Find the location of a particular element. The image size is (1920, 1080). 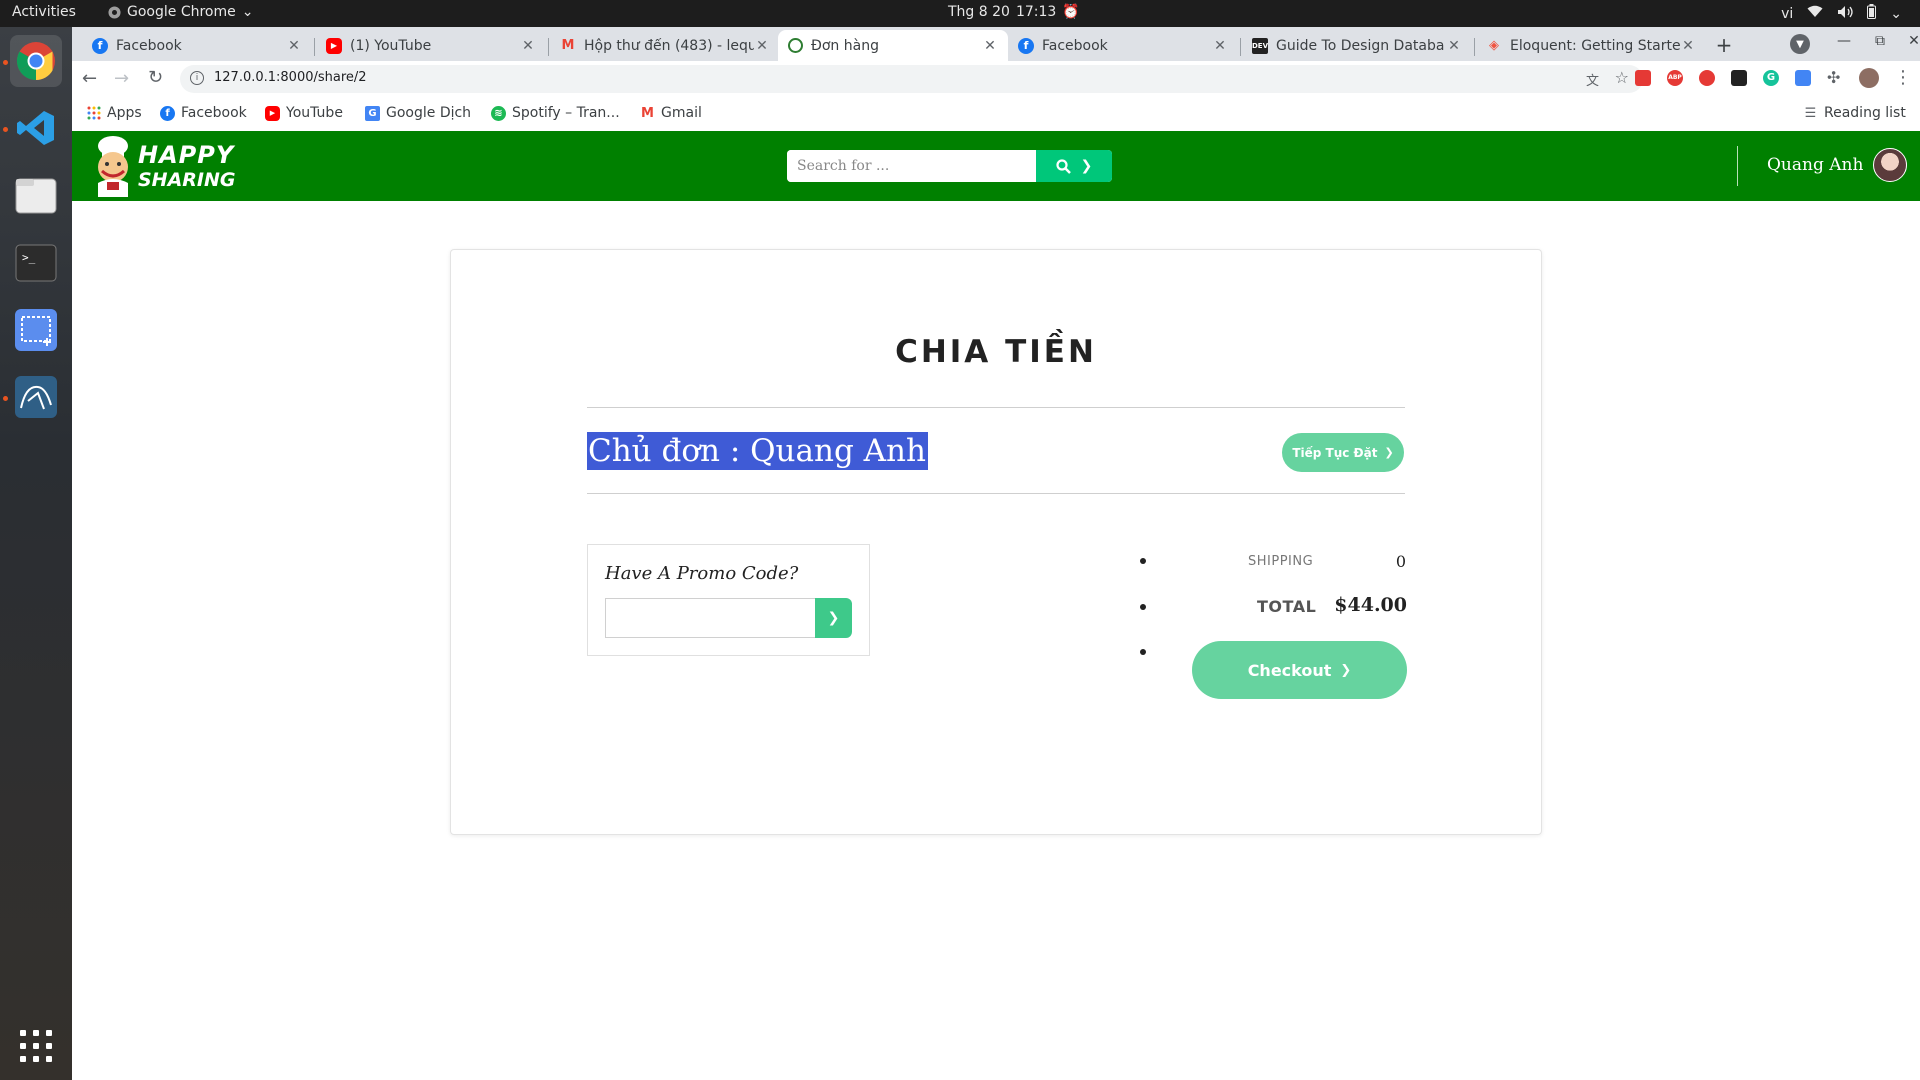

tab-title: Eloquent: Getting Starte is located at coordinates (1595, 45).